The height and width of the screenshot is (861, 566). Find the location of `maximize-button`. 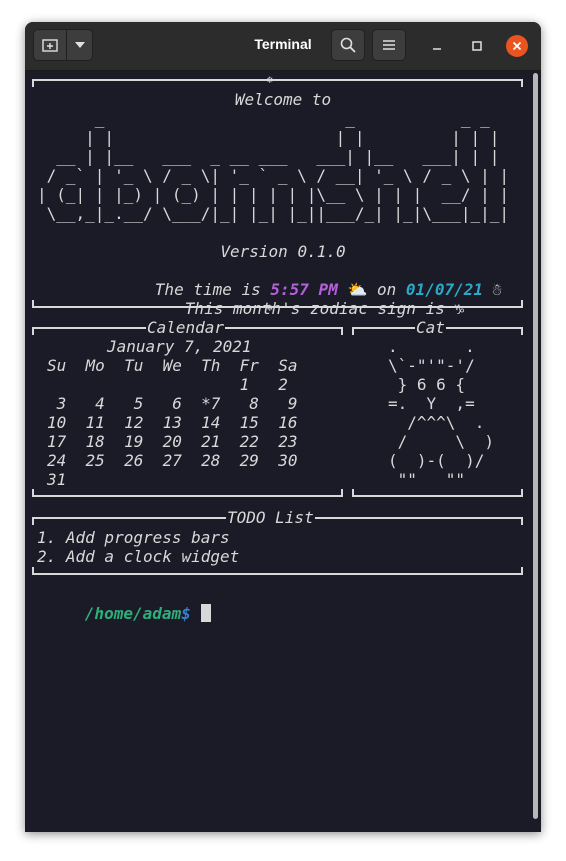

maximize-button is located at coordinates (477, 46).